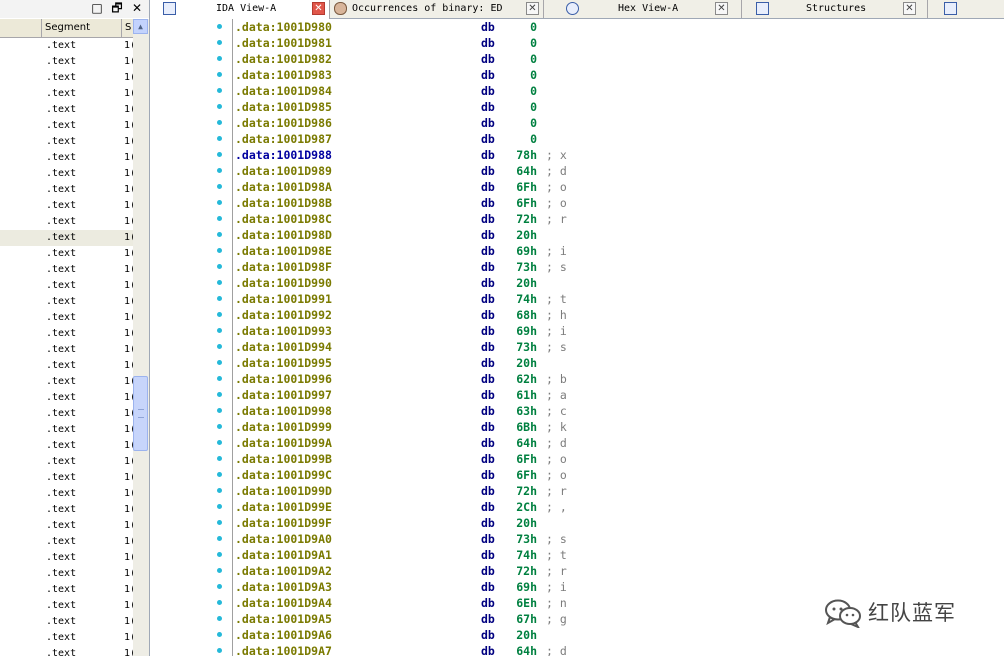  Describe the element at coordinates (577, 571) in the screenshot. I see `listing-line: .data:1001D9A2 db 72h ; r` at that location.